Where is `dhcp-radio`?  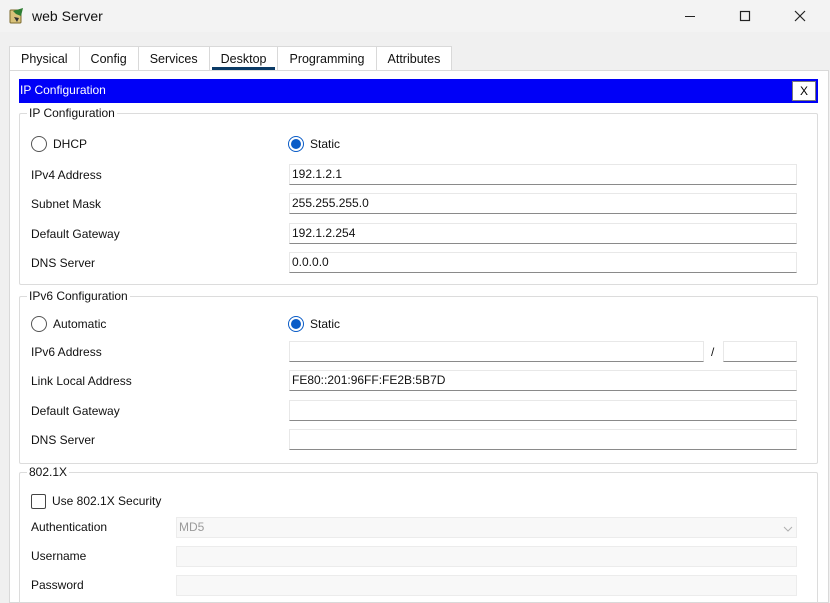 dhcp-radio is located at coordinates (39, 144).